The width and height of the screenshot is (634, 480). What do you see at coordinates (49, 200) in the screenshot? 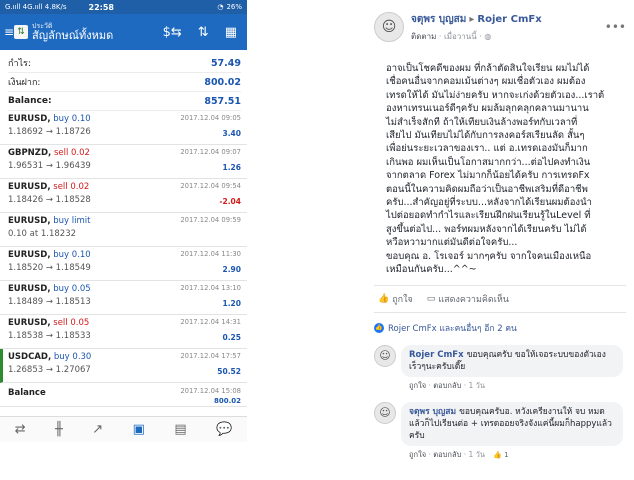
I see `trade-prices: 1.18426 → 1.18528` at bounding box center [49, 200].